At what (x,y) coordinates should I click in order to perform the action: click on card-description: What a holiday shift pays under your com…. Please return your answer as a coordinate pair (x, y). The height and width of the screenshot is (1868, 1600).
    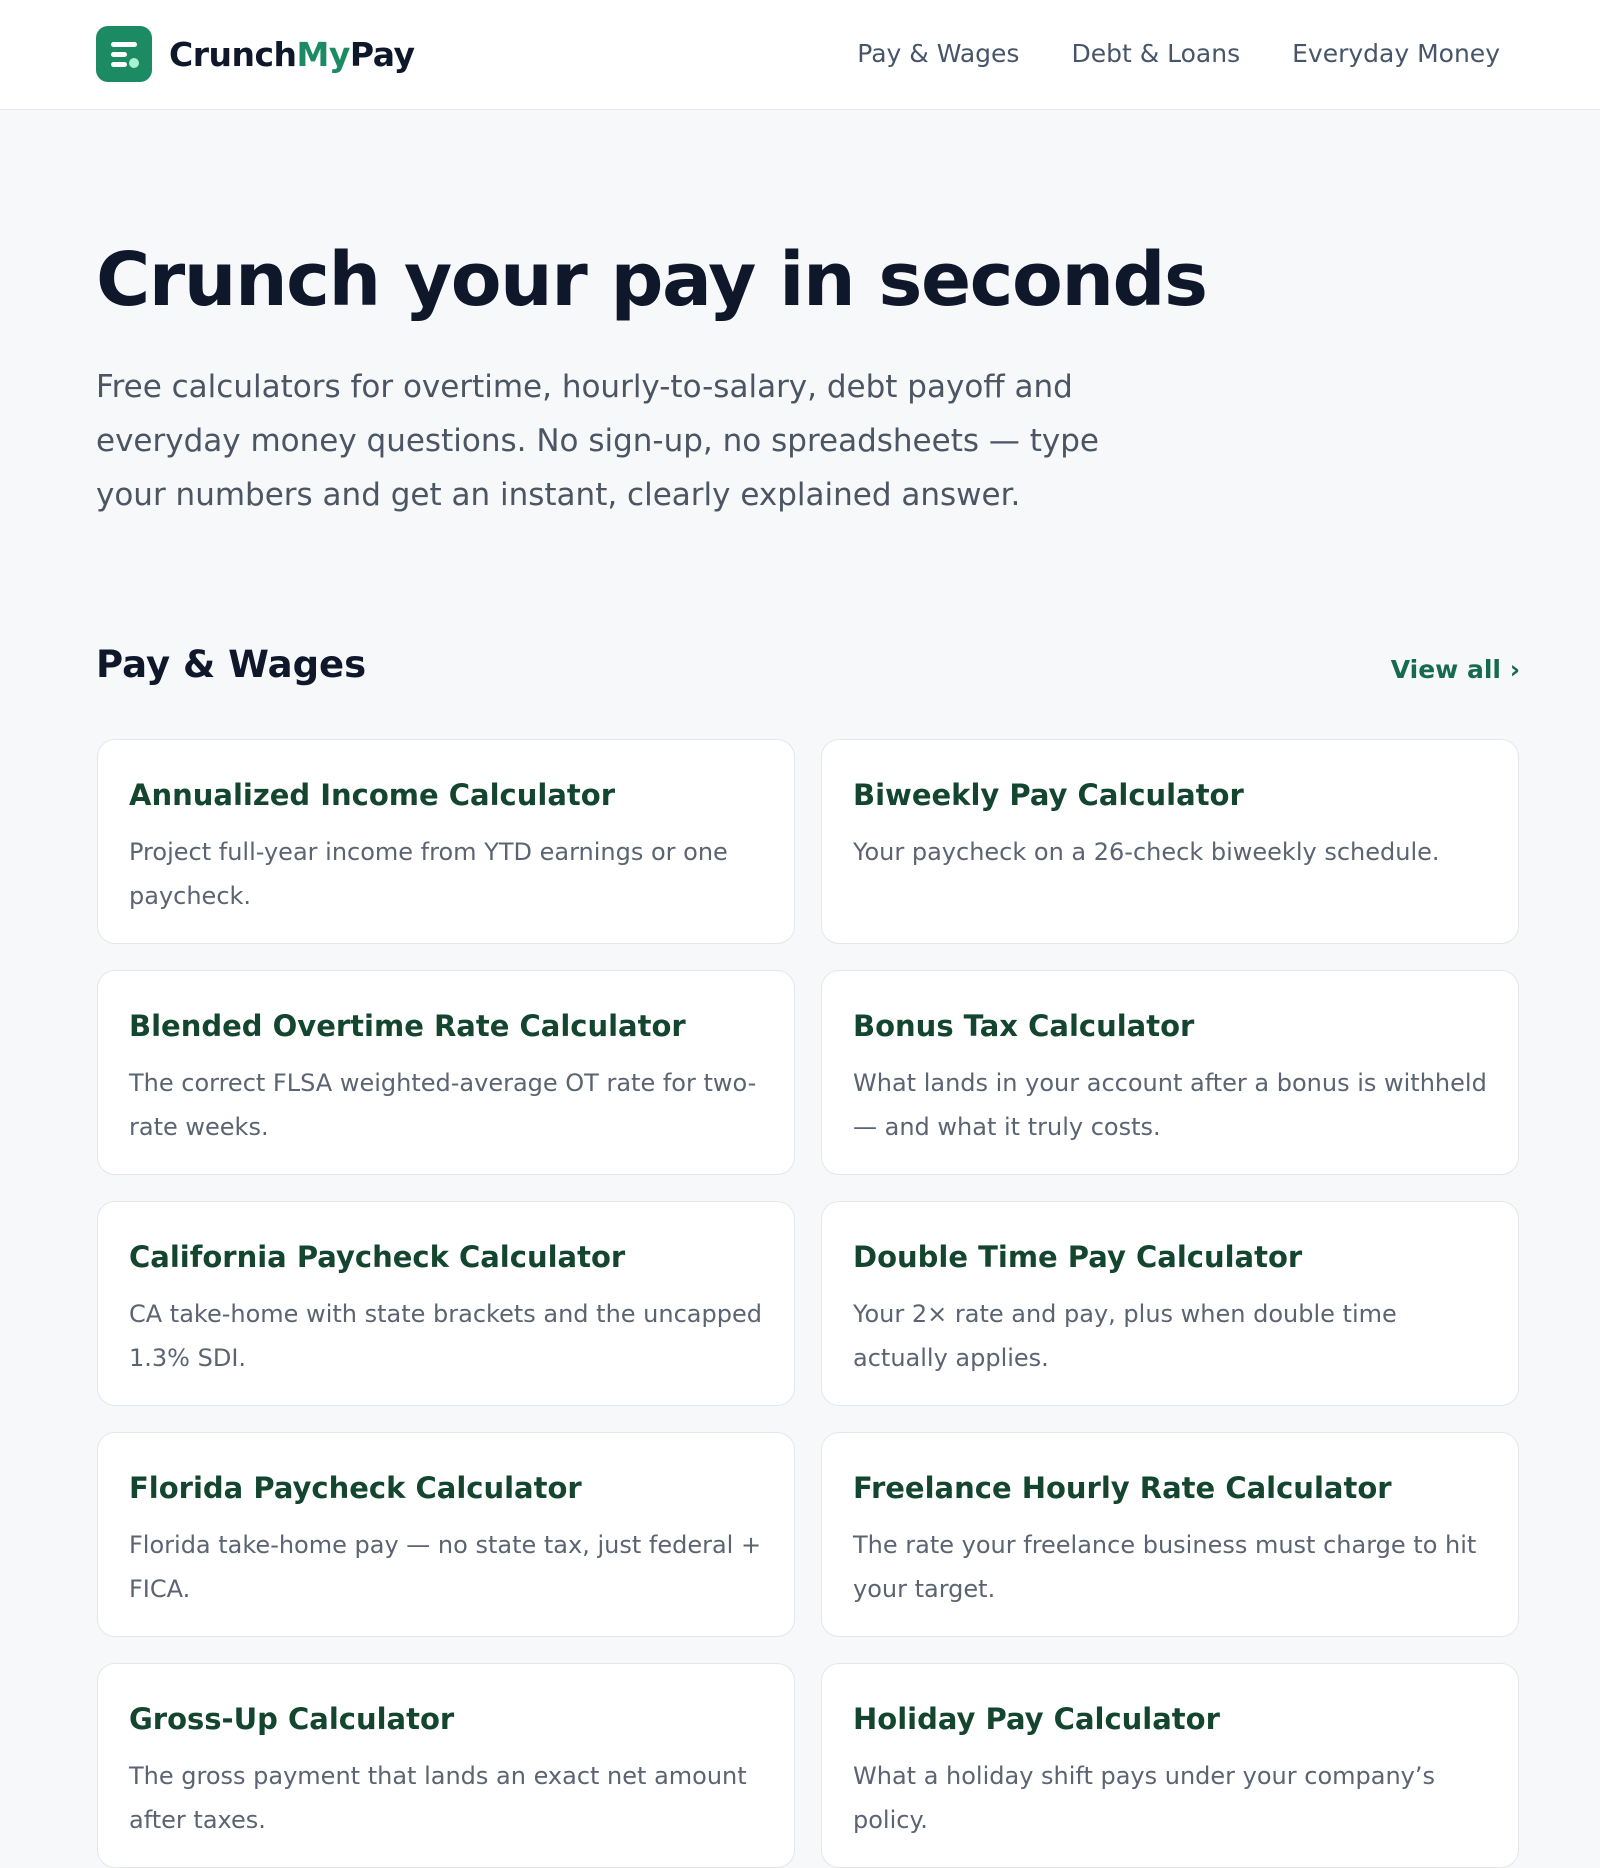
    Looking at the image, I should click on (1144, 1798).